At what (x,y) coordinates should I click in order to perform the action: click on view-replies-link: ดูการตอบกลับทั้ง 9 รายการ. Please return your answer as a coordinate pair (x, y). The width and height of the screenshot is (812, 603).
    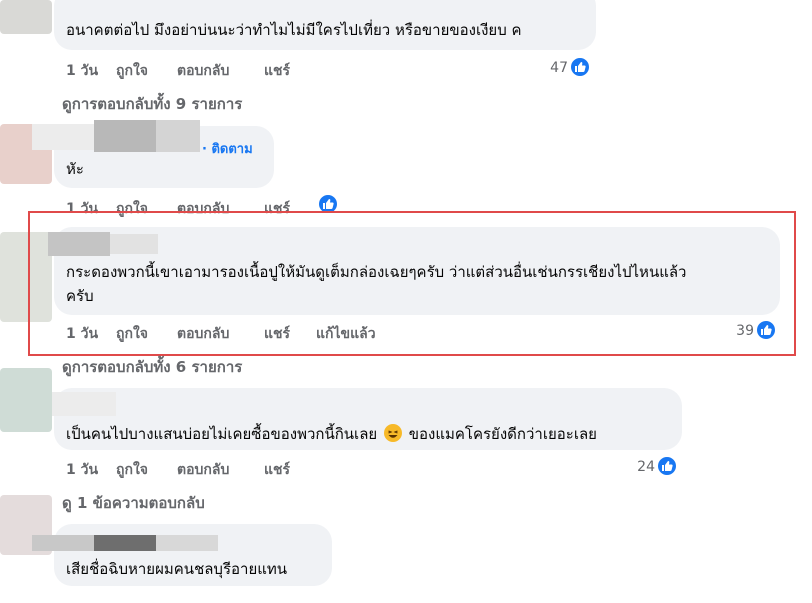
    Looking at the image, I should click on (152, 104).